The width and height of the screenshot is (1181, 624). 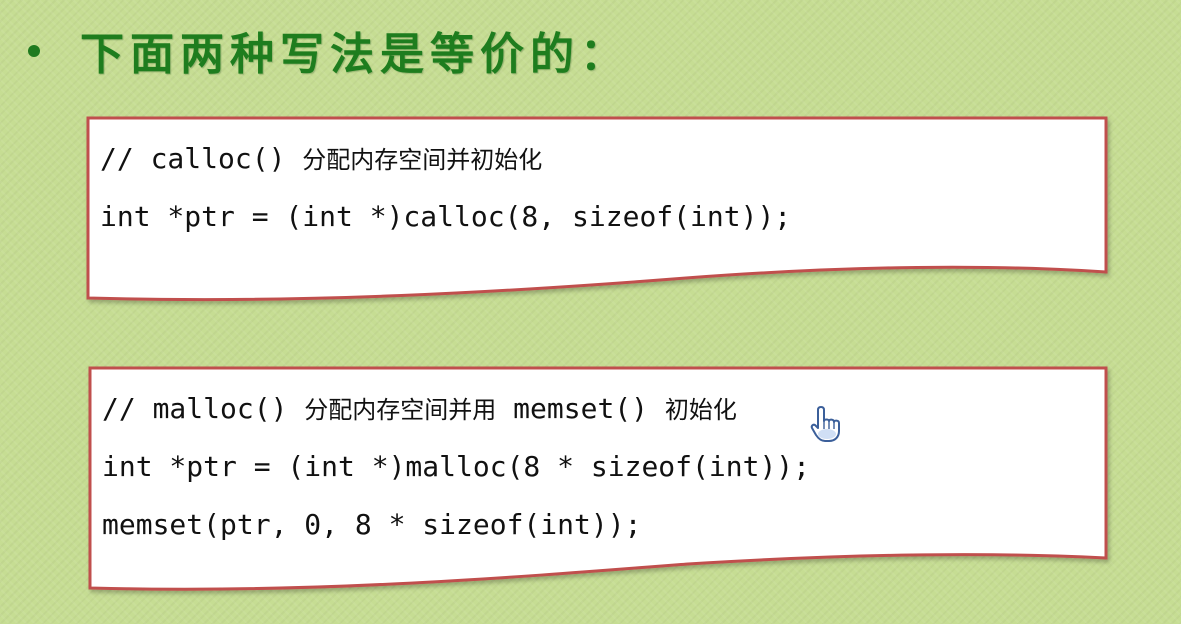 I want to click on code-comment-line: // calloc() 分配内存空间并初始化, so click(x=321, y=159).